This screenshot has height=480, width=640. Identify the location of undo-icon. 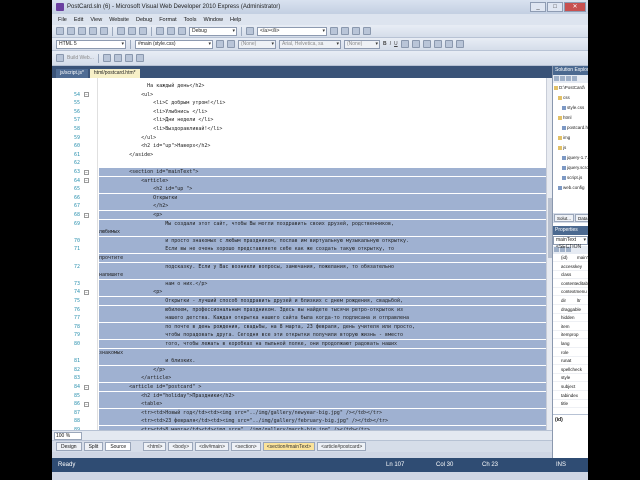
(160, 31).